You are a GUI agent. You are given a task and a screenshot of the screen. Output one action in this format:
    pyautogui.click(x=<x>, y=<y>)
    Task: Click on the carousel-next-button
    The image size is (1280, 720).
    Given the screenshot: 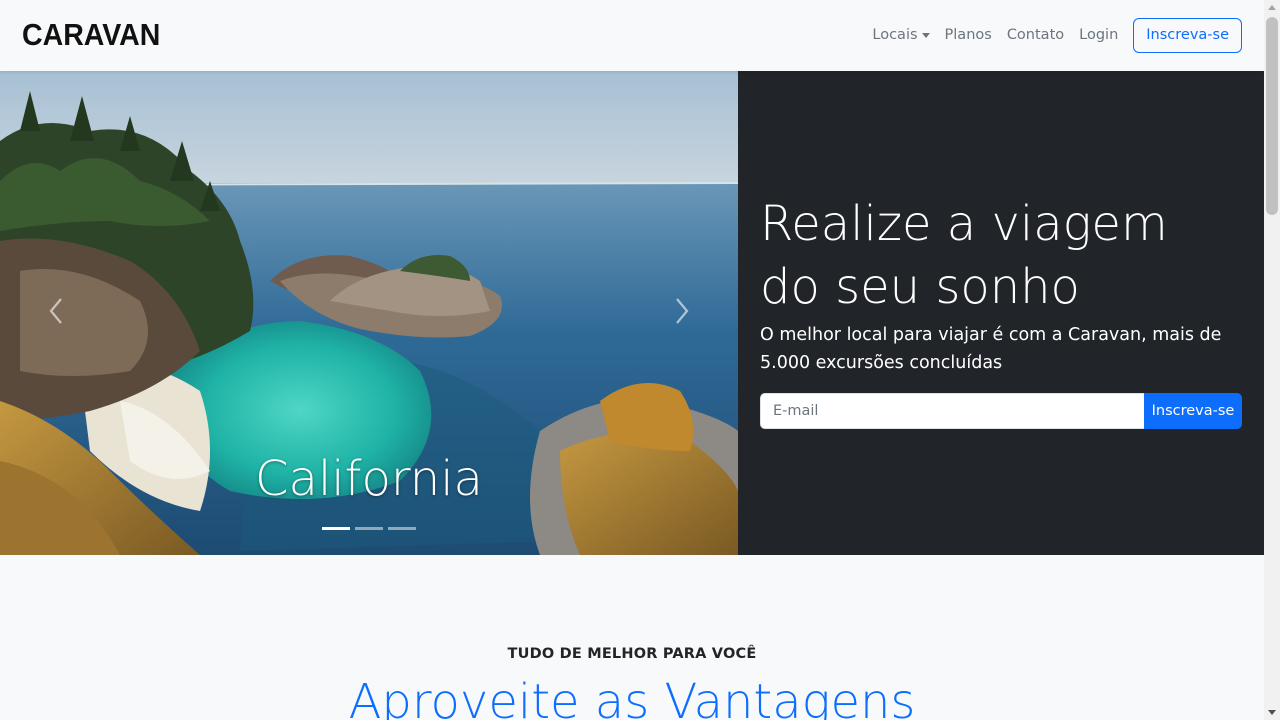 What is the action you would take?
    pyautogui.click(x=682, y=311)
    